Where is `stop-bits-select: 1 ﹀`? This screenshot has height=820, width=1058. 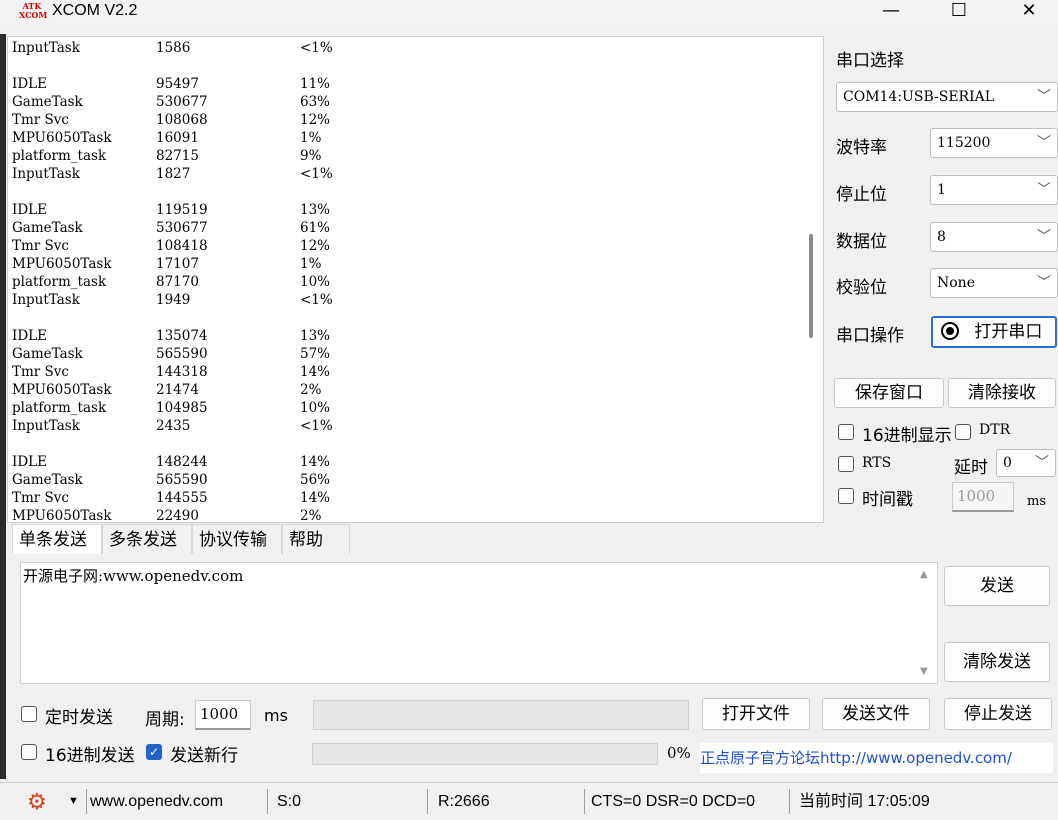 stop-bits-select: 1 ﹀ is located at coordinates (994, 190).